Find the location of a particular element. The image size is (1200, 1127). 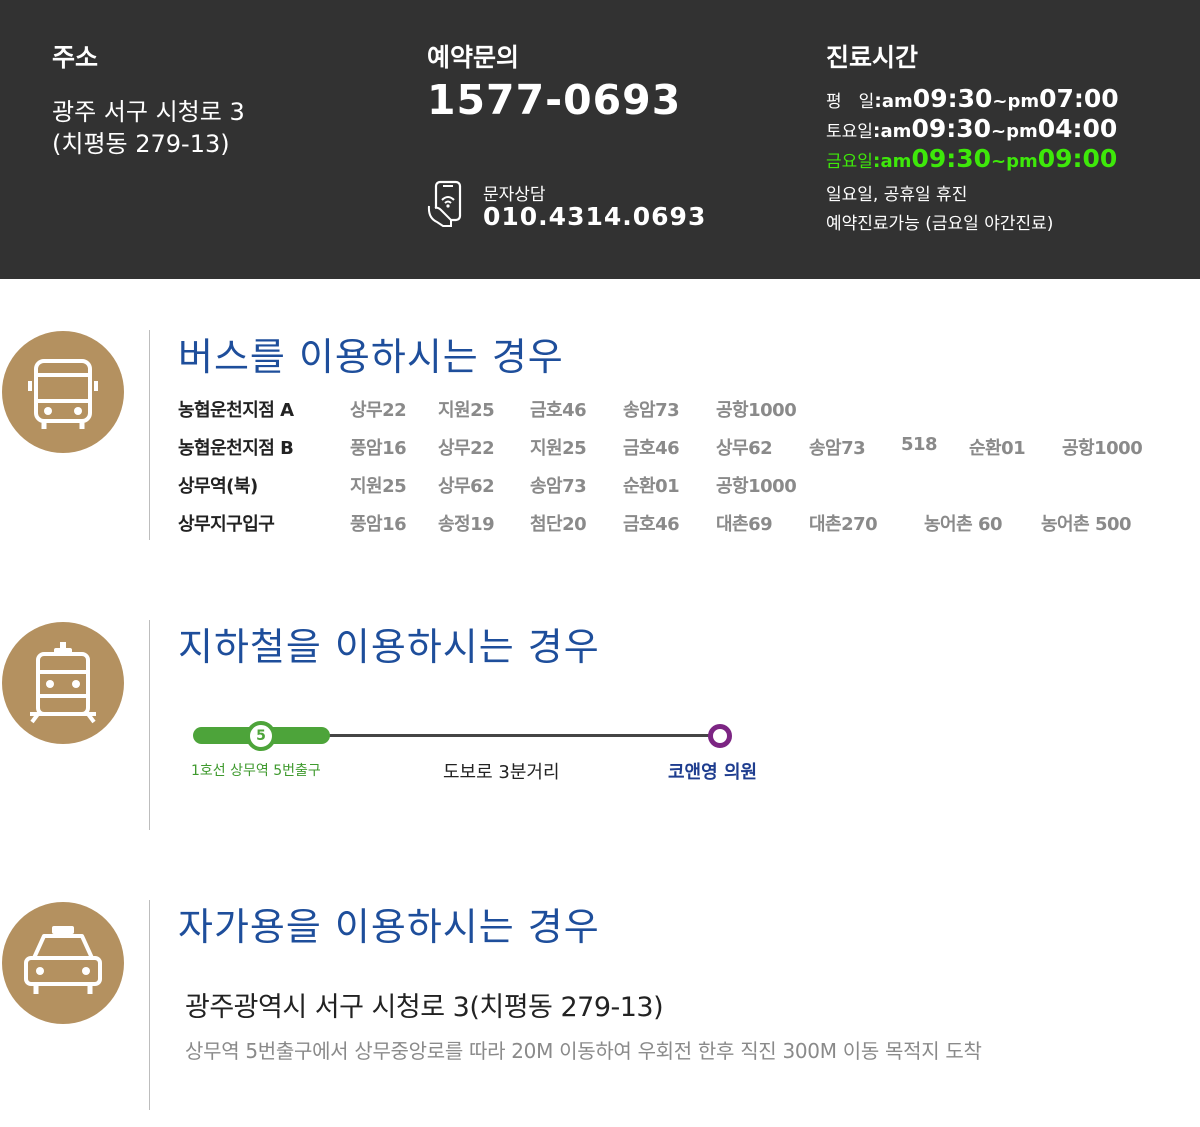

bus-stop-row: 농협운천지점 A 상무22 지원25 금호46 송암73 공항1000 is located at coordinates (683, 411).